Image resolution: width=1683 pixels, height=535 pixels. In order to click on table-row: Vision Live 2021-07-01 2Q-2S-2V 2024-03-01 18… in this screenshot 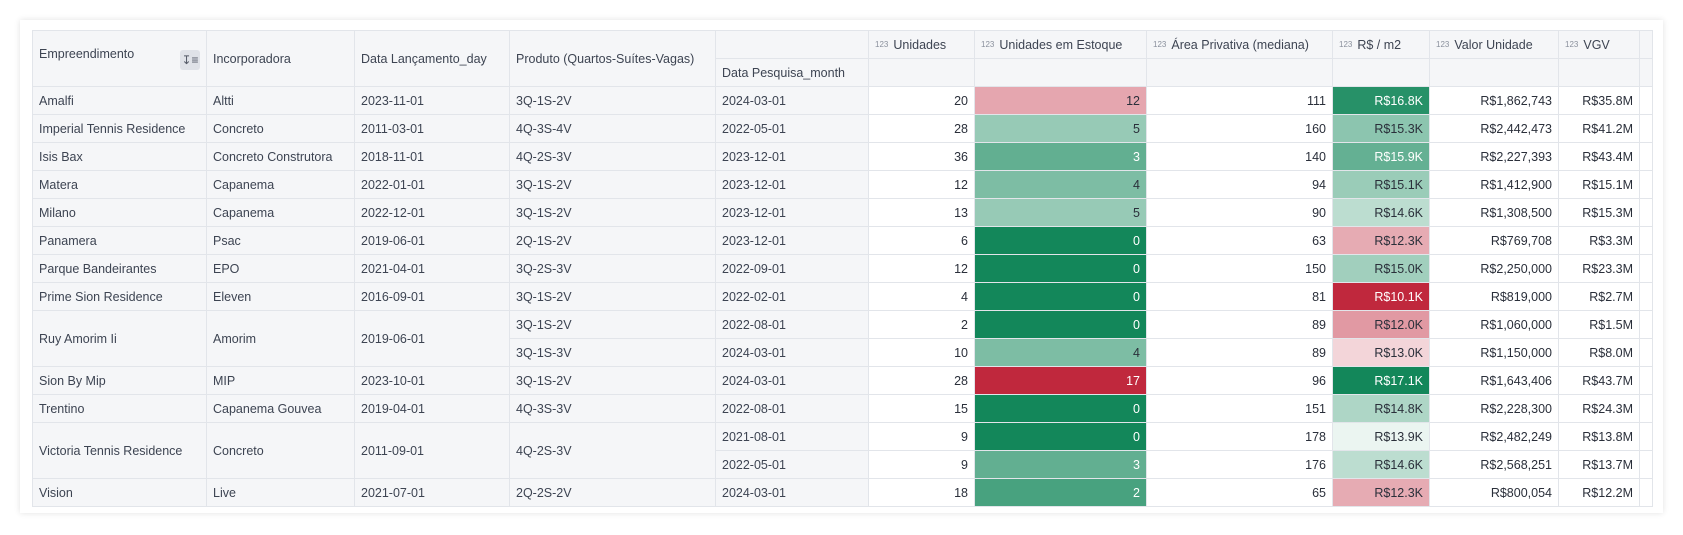, I will do `click(842, 492)`.